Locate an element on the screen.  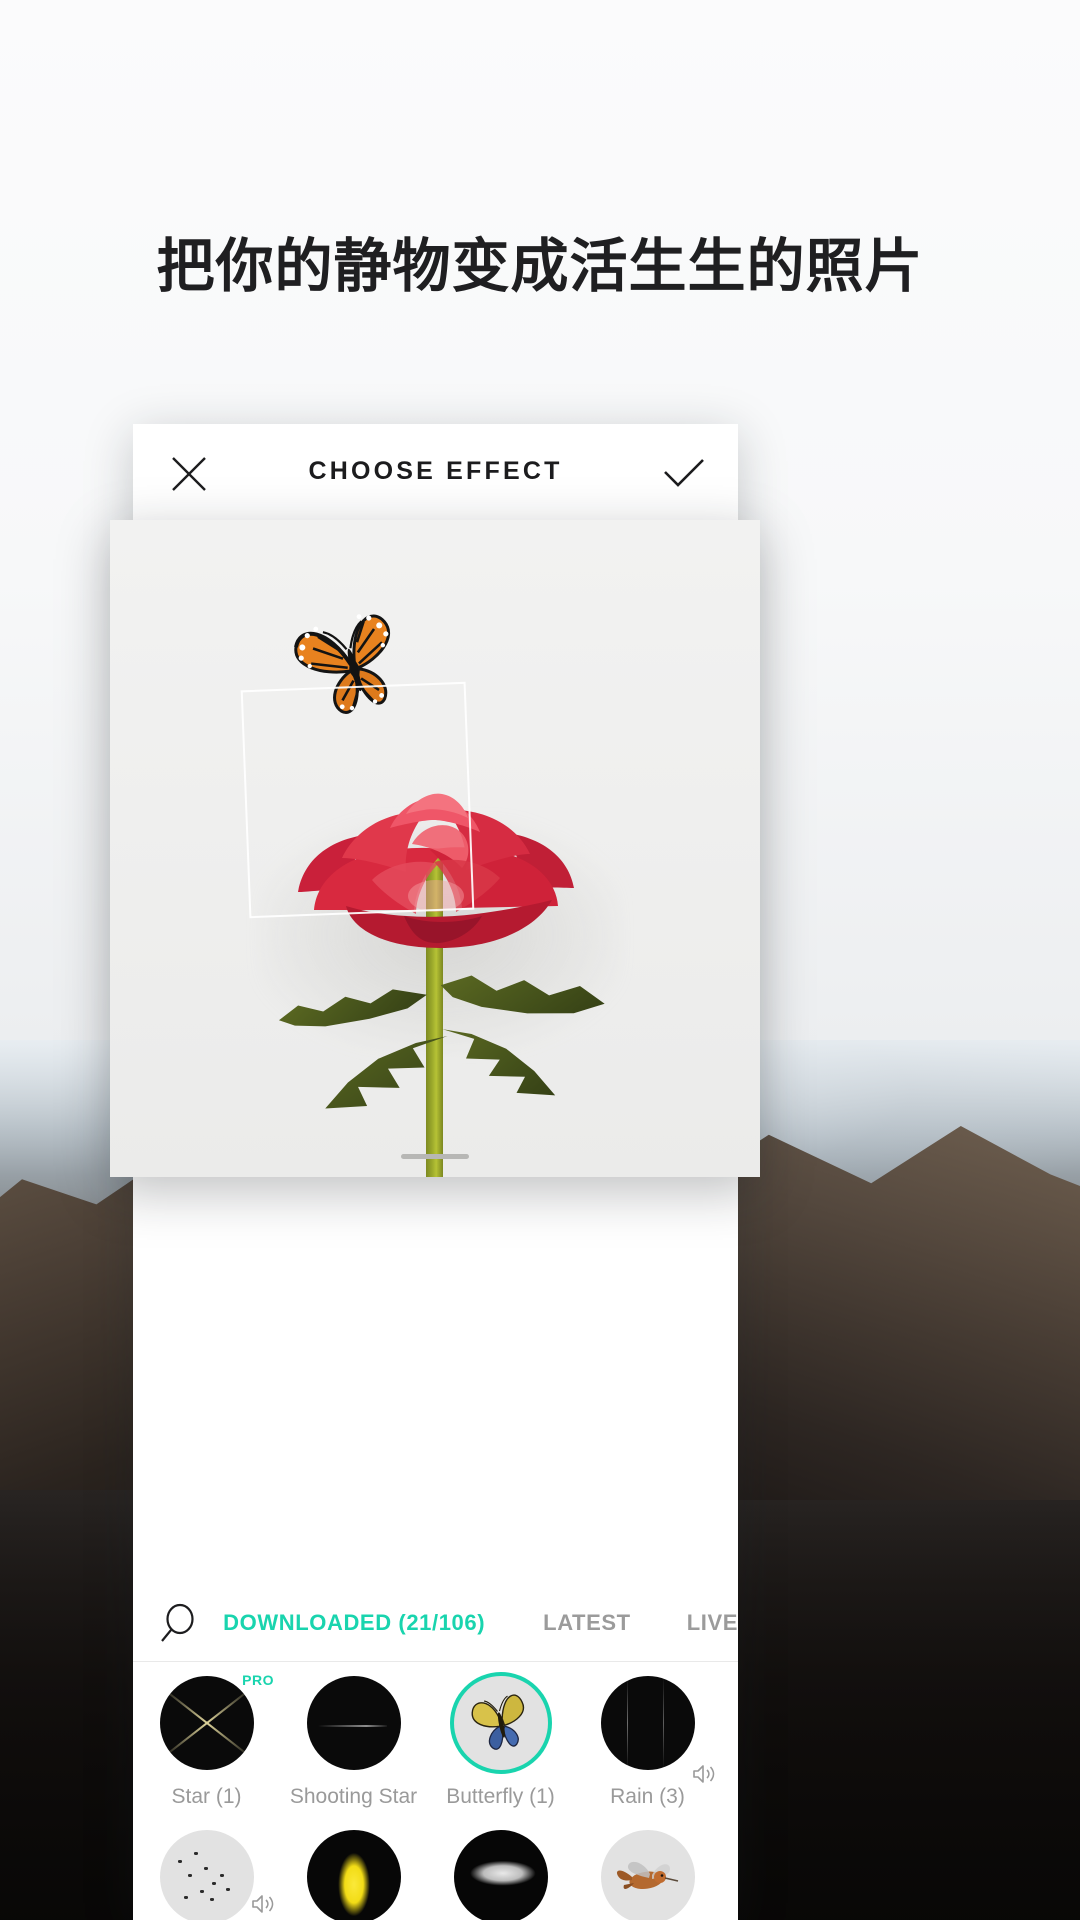
effect-item-shooting-star: Shooting Star is located at coordinates (353, 1742).